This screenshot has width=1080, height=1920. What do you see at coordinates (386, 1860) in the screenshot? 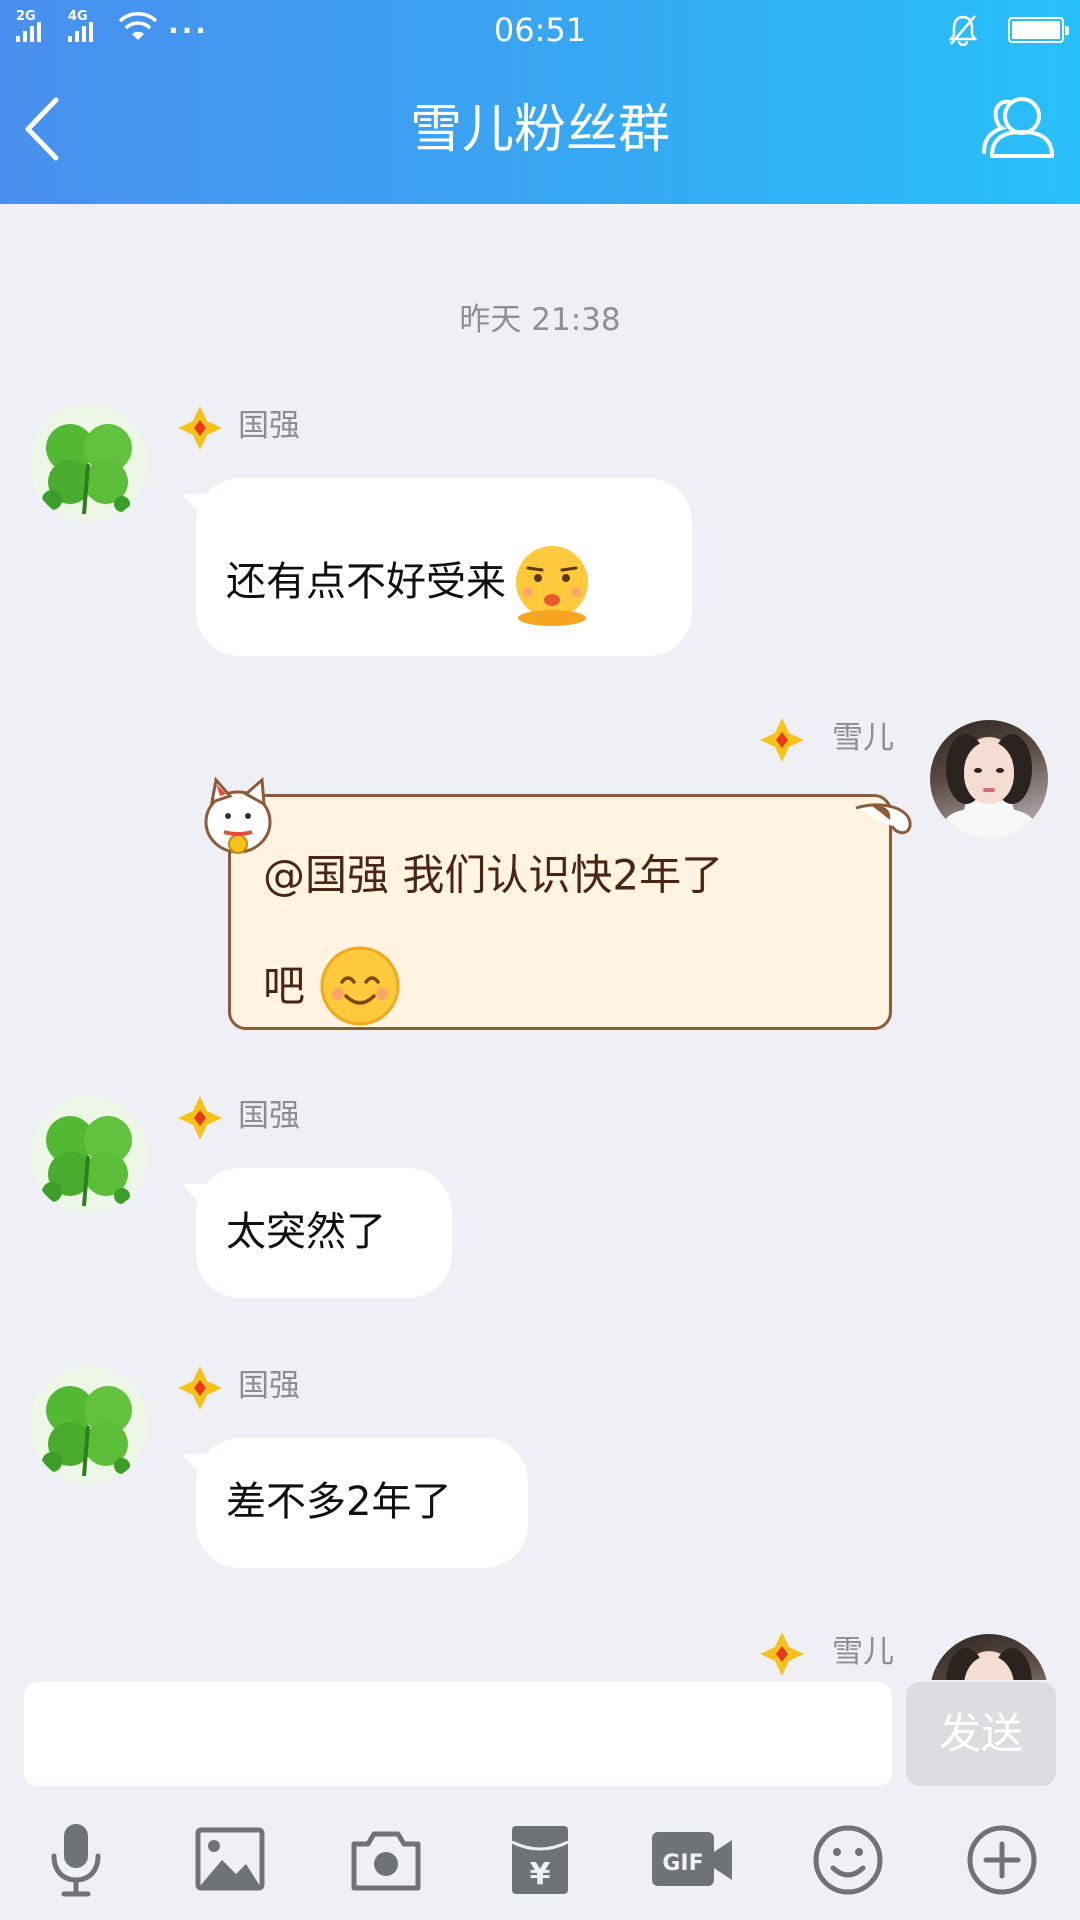
I see `camera-icon` at bounding box center [386, 1860].